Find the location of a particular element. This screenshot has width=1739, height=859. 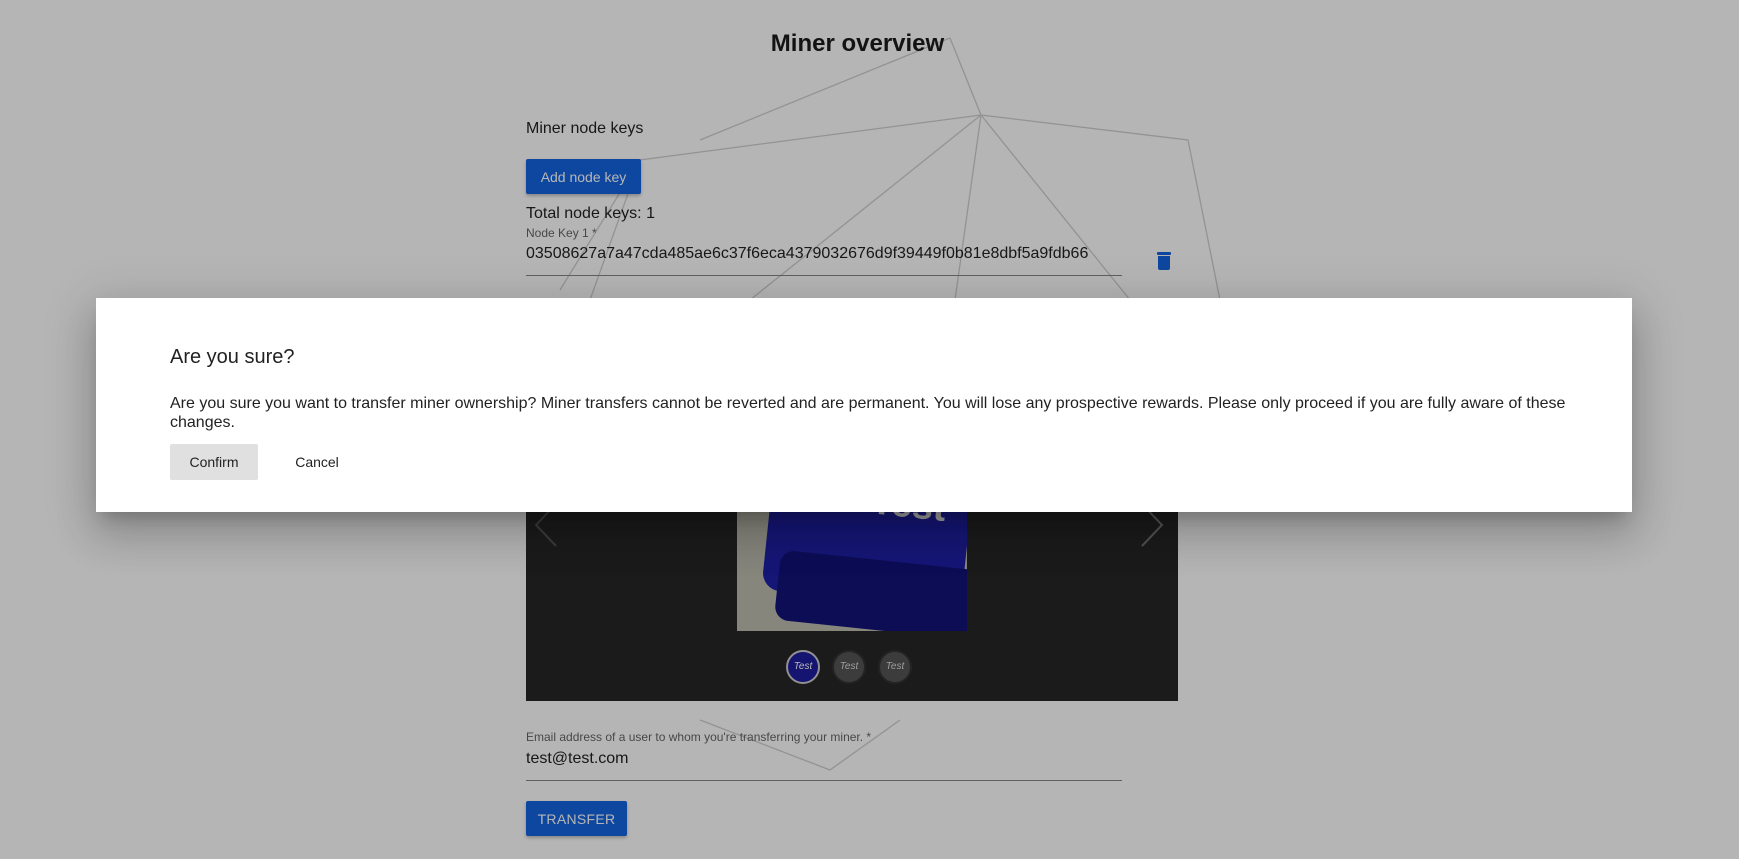

dialog-title: Are you sure? is located at coordinates (232, 357).